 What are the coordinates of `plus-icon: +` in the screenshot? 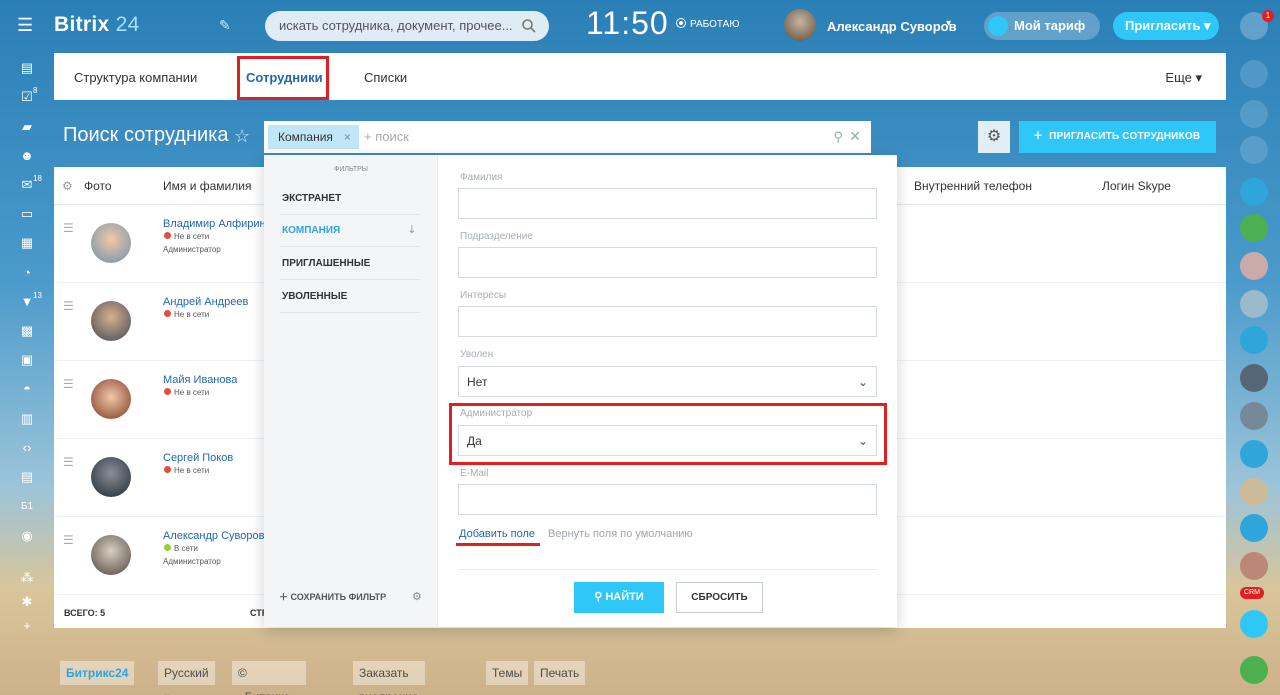 It's located at (27, 626).